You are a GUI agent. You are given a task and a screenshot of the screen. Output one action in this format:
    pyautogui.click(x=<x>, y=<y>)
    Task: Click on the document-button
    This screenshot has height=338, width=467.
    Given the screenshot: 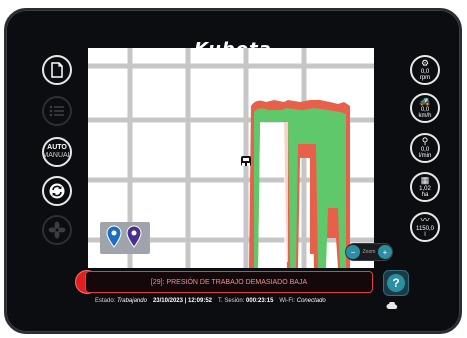 What is the action you would take?
    pyautogui.click(x=57, y=70)
    